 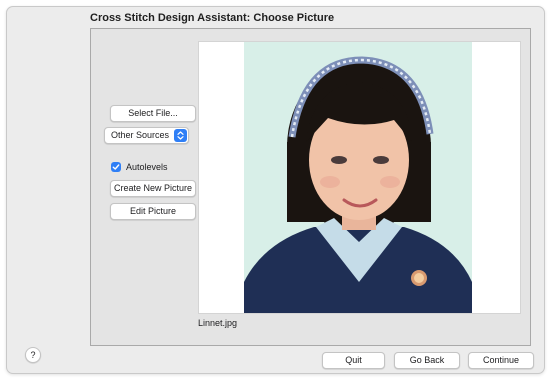 What do you see at coordinates (218, 323) in the screenshot?
I see `picture-filename: Linnet.jpg` at bounding box center [218, 323].